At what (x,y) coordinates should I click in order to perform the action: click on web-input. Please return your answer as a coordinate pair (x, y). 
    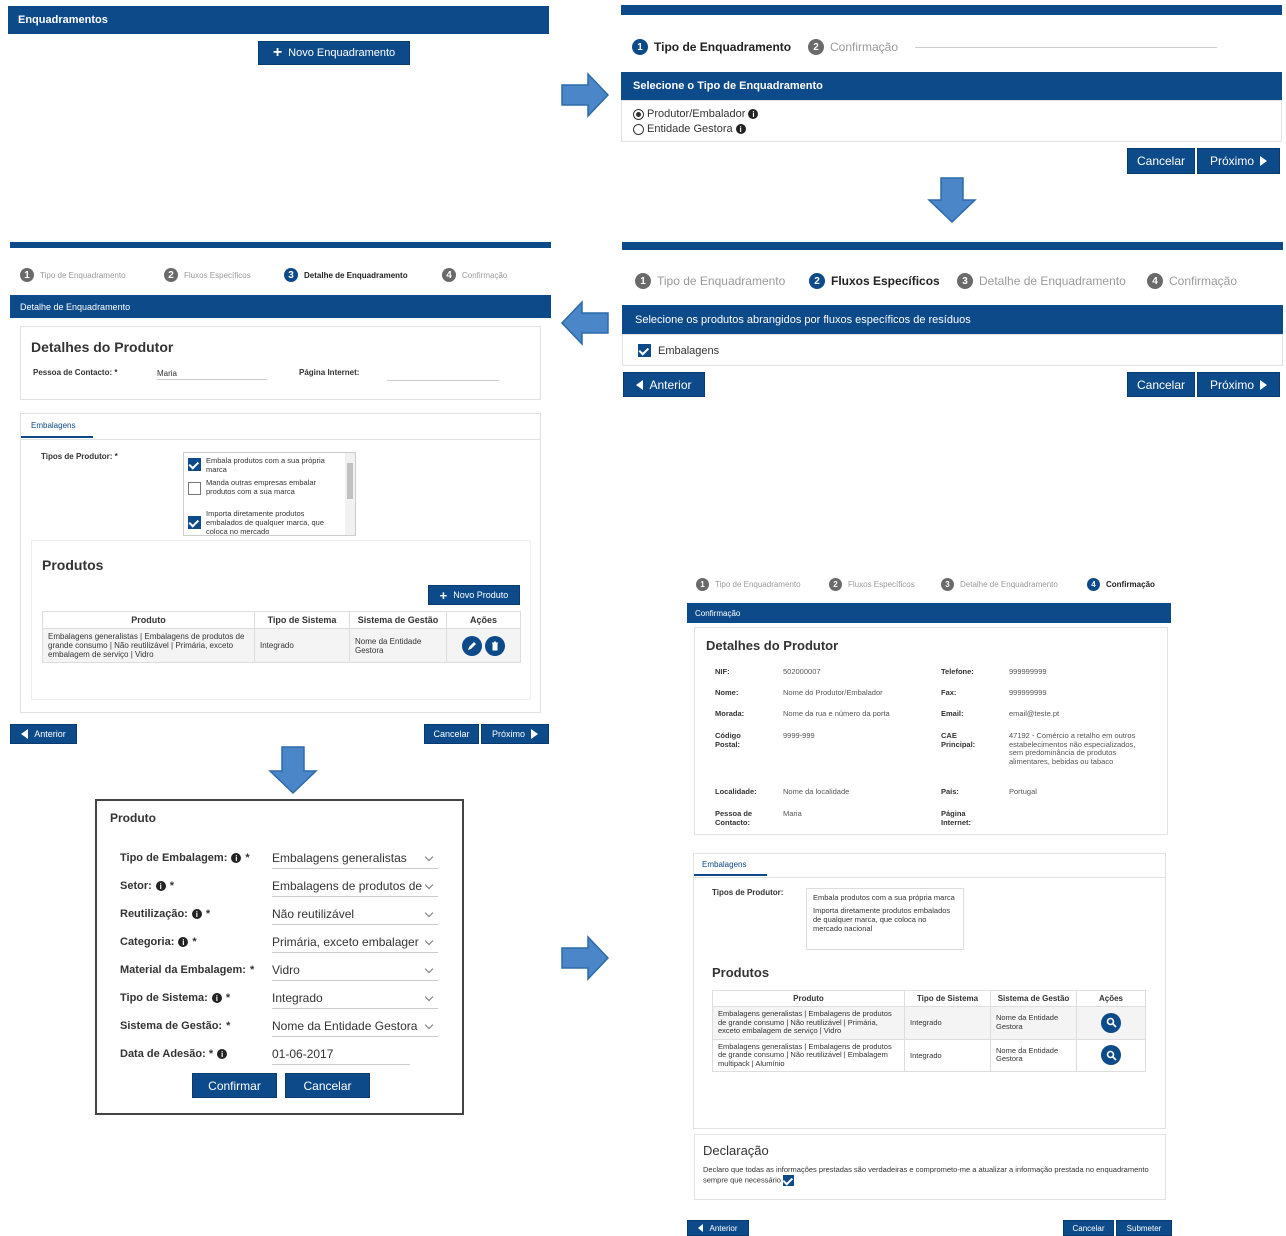
    Looking at the image, I should click on (443, 375).